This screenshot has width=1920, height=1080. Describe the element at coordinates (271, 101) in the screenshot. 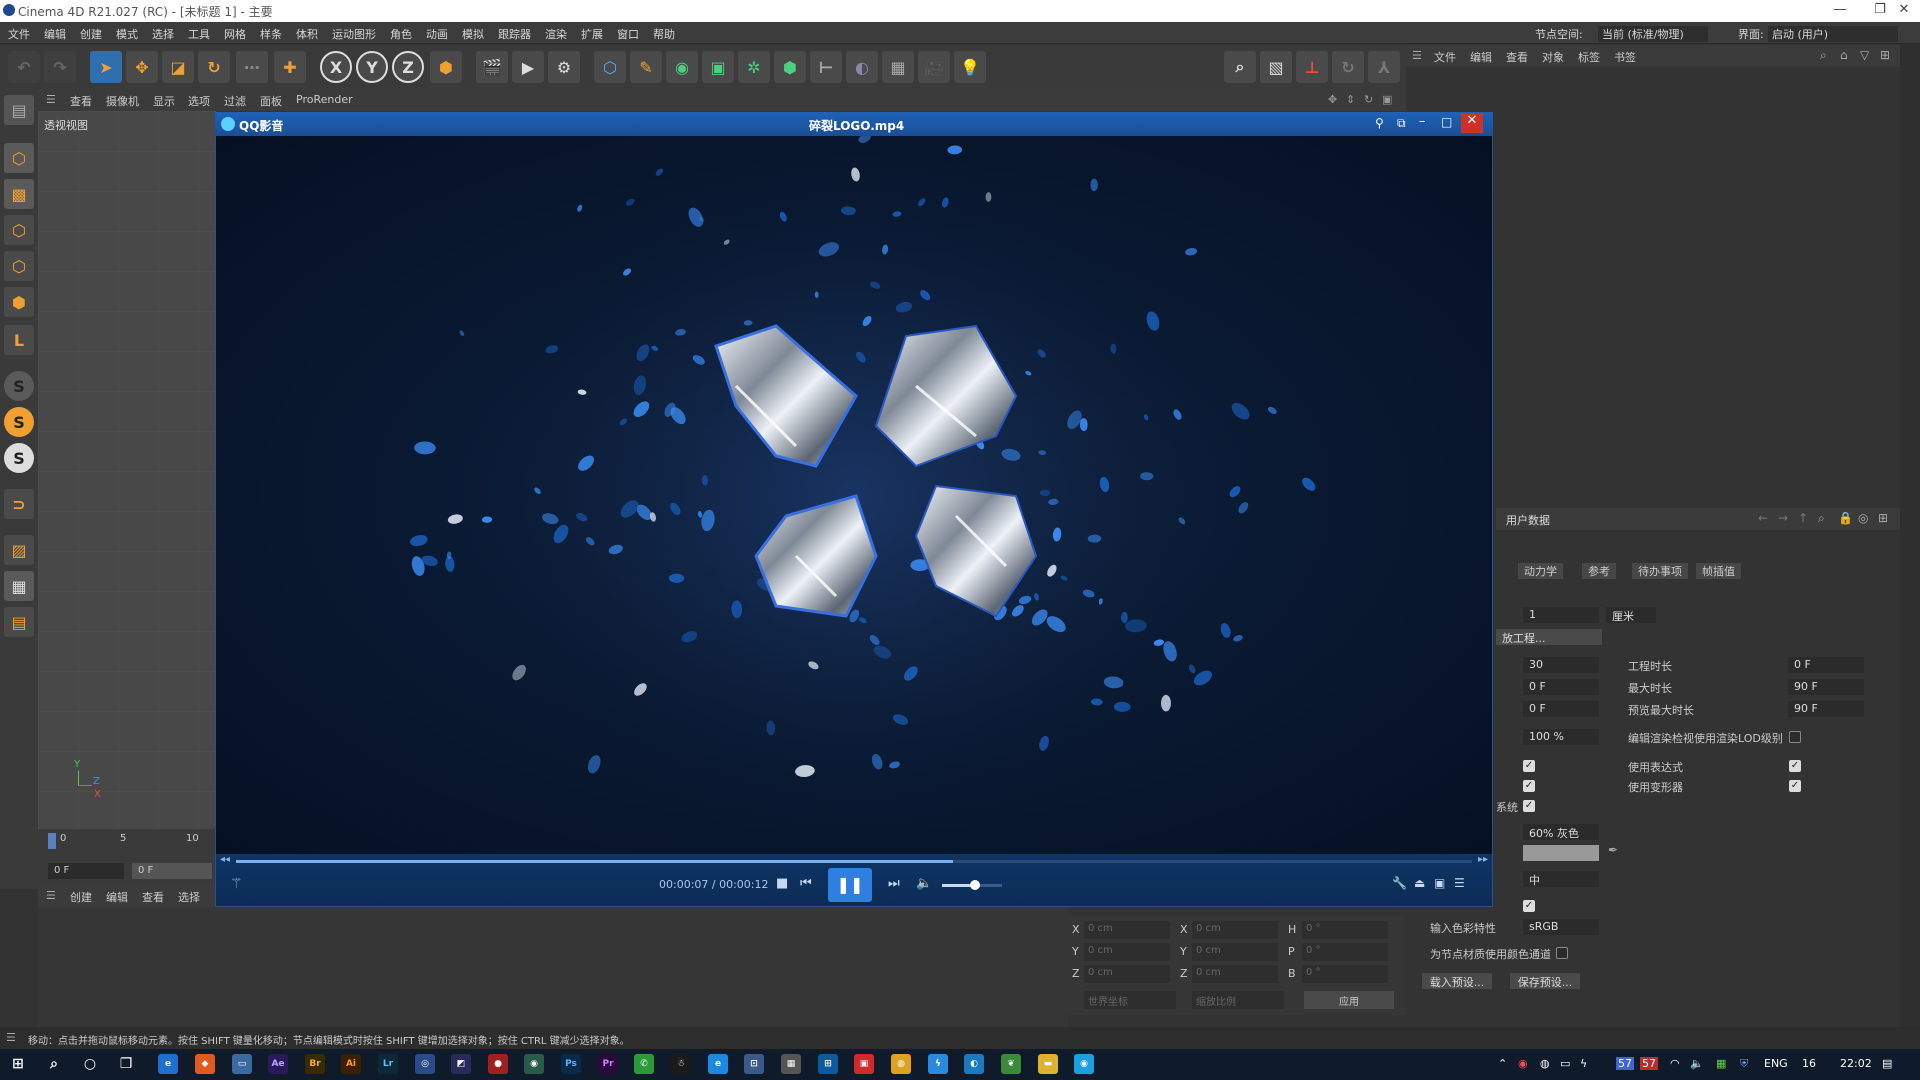

I see `viewport-menu-panel: 面板` at that location.